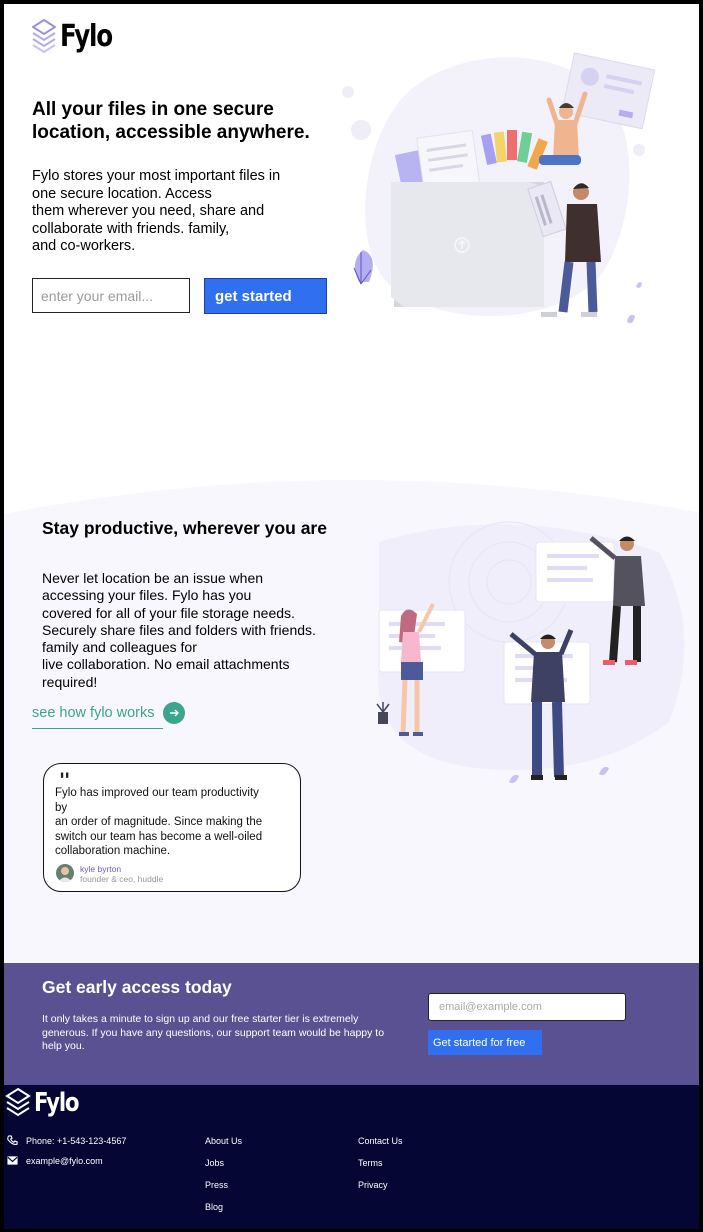 This screenshot has height=1232, width=703. What do you see at coordinates (373, 1185) in the screenshot?
I see `footer-link-privacy: Privacy` at bounding box center [373, 1185].